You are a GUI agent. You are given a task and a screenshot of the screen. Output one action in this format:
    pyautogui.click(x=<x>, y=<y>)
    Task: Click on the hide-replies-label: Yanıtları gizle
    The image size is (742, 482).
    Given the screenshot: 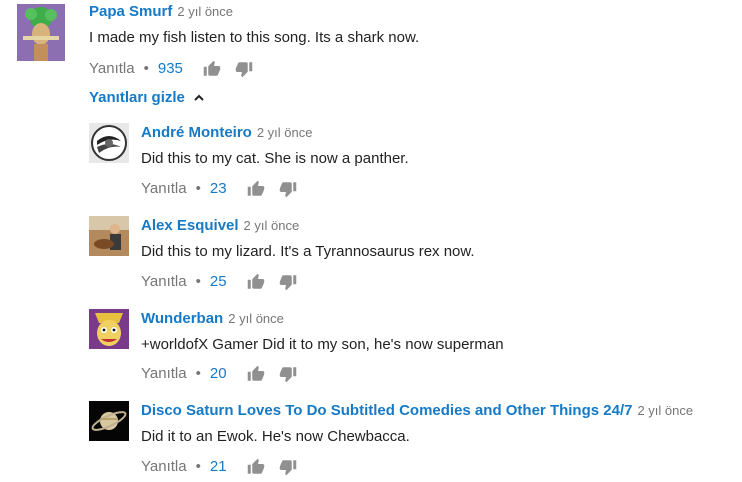 What is the action you would take?
    pyautogui.click(x=137, y=97)
    